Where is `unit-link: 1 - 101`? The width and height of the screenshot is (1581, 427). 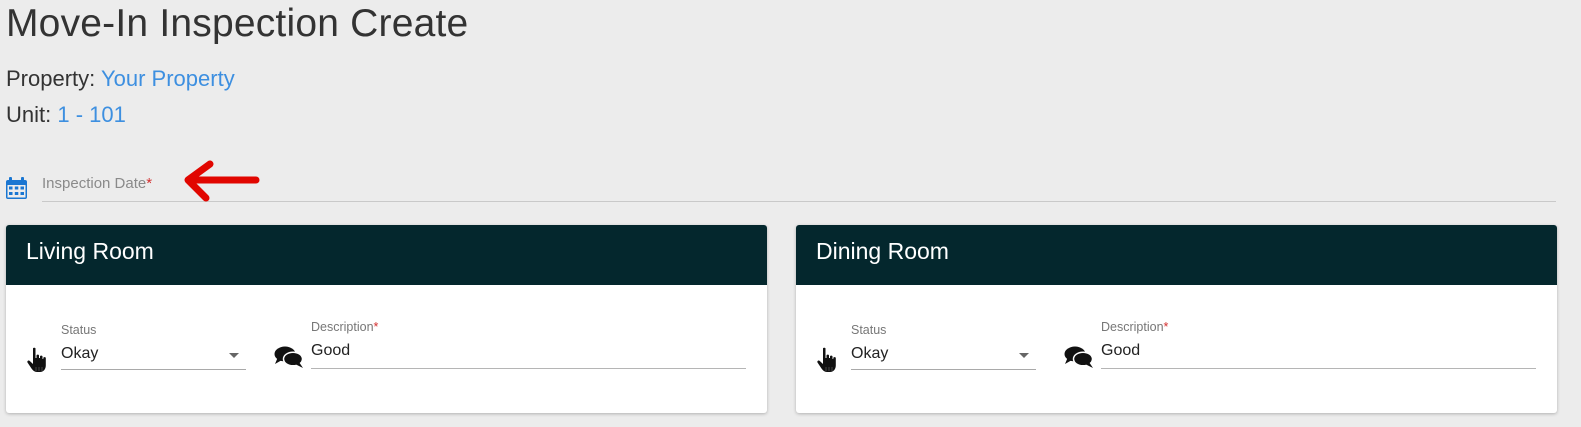
unit-link: 1 - 101 is located at coordinates (91, 114).